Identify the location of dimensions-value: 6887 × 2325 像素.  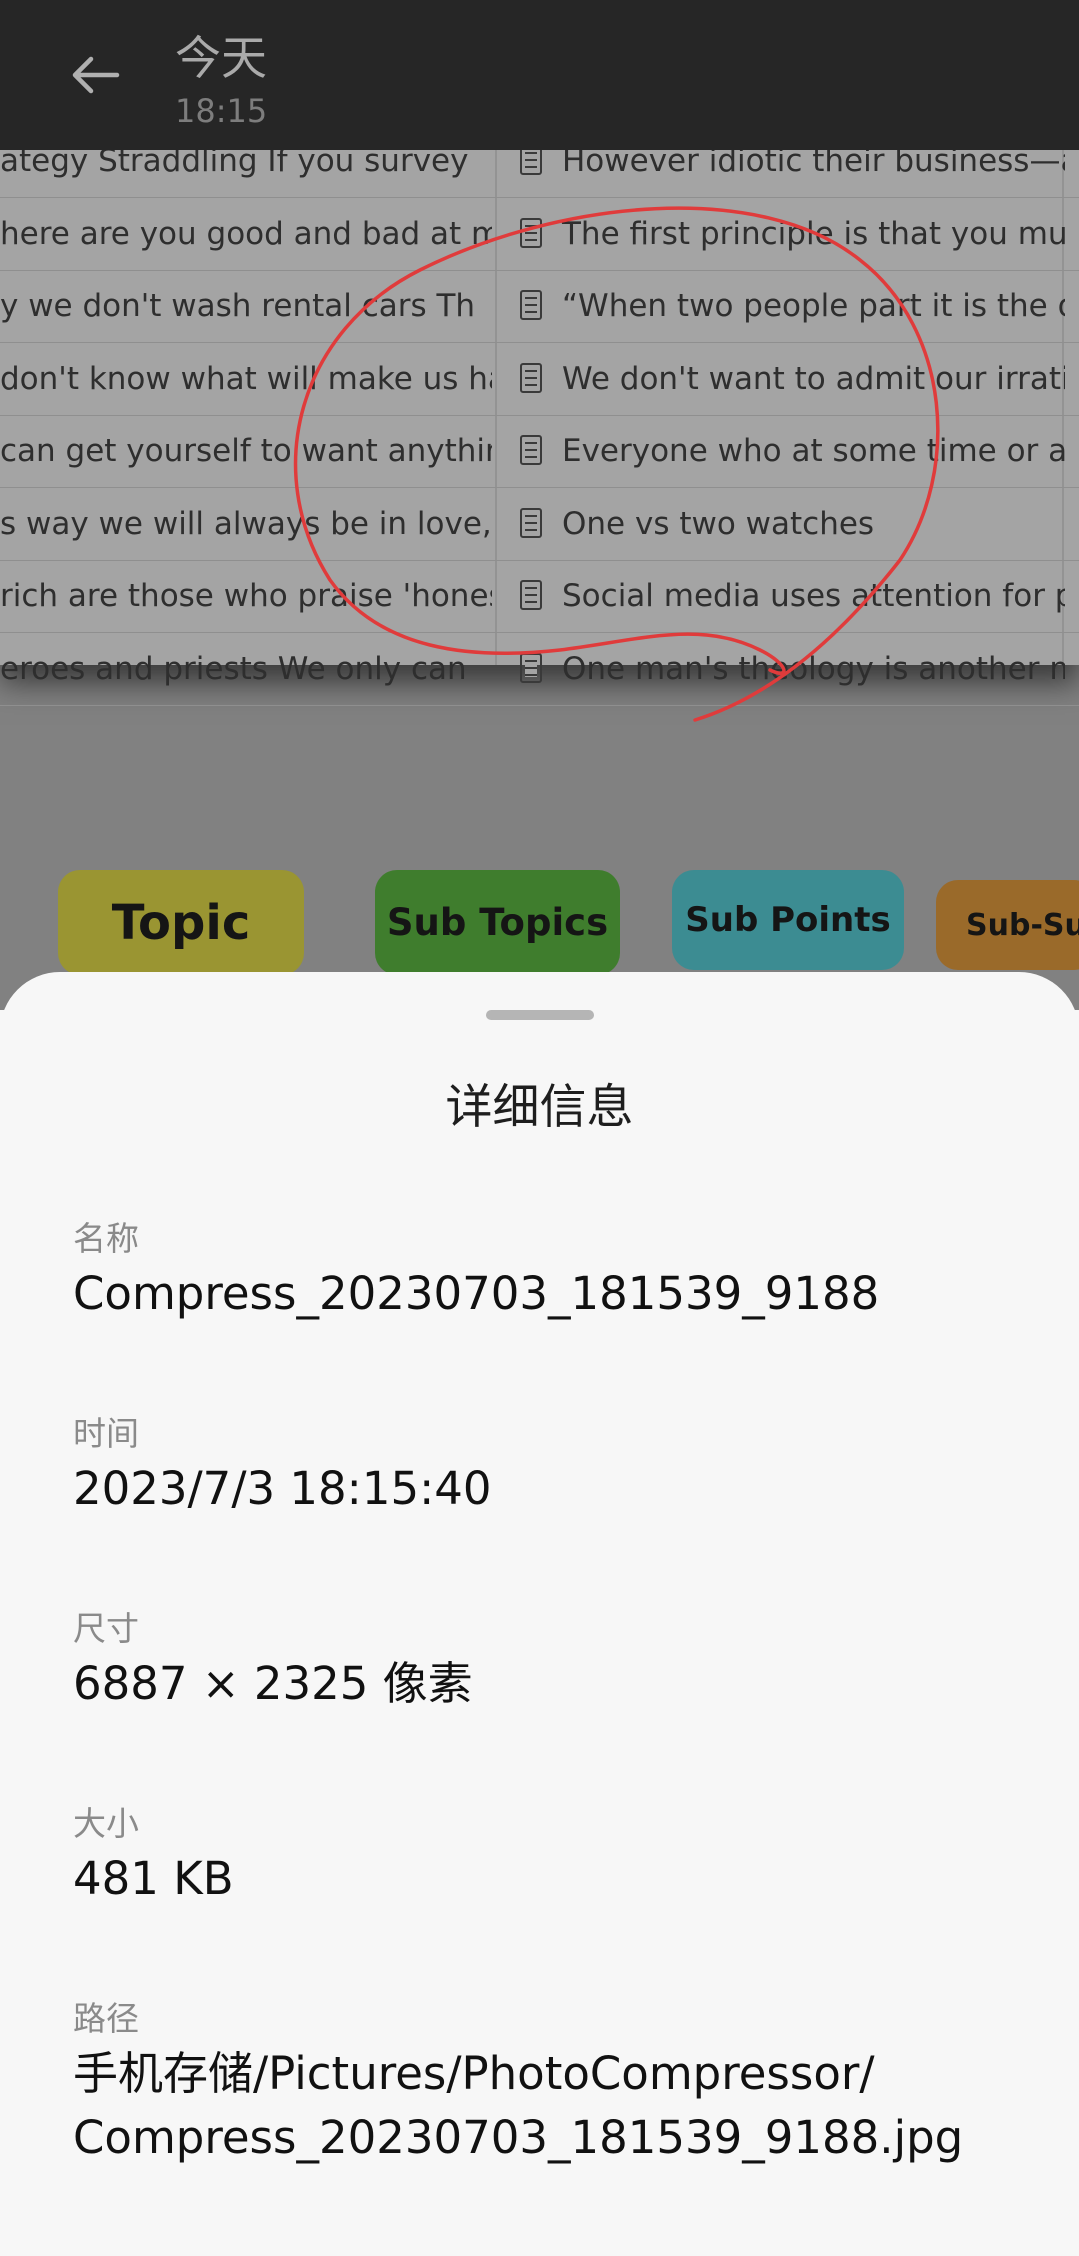
(273, 1683).